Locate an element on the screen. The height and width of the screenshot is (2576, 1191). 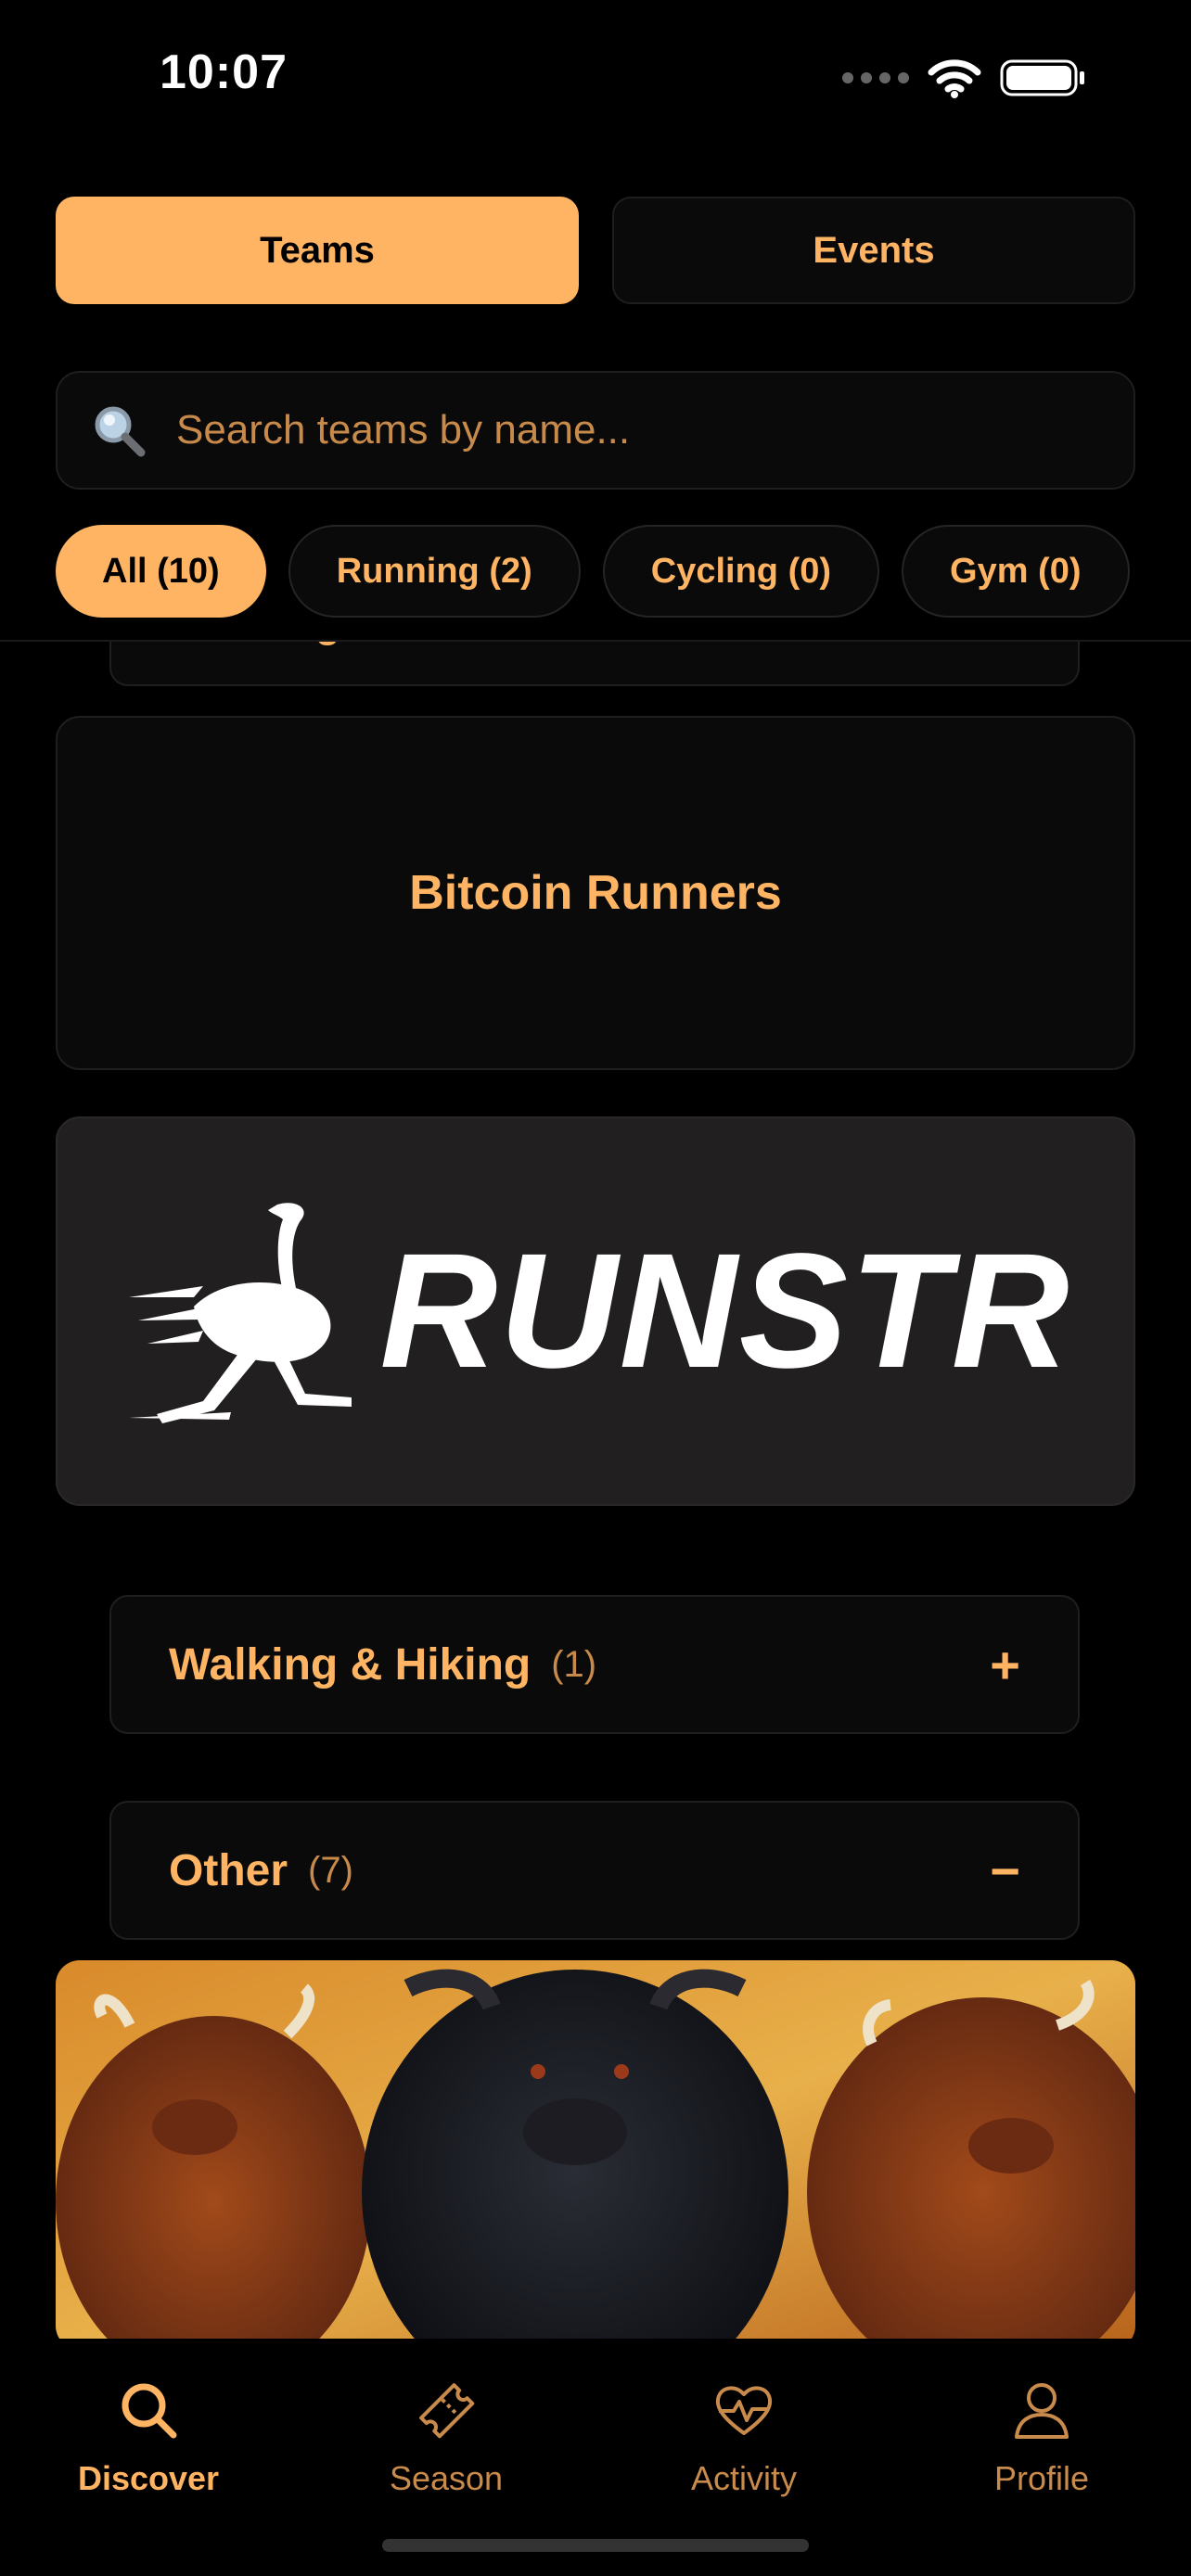
partial-text: g is located at coordinates (327, 645).